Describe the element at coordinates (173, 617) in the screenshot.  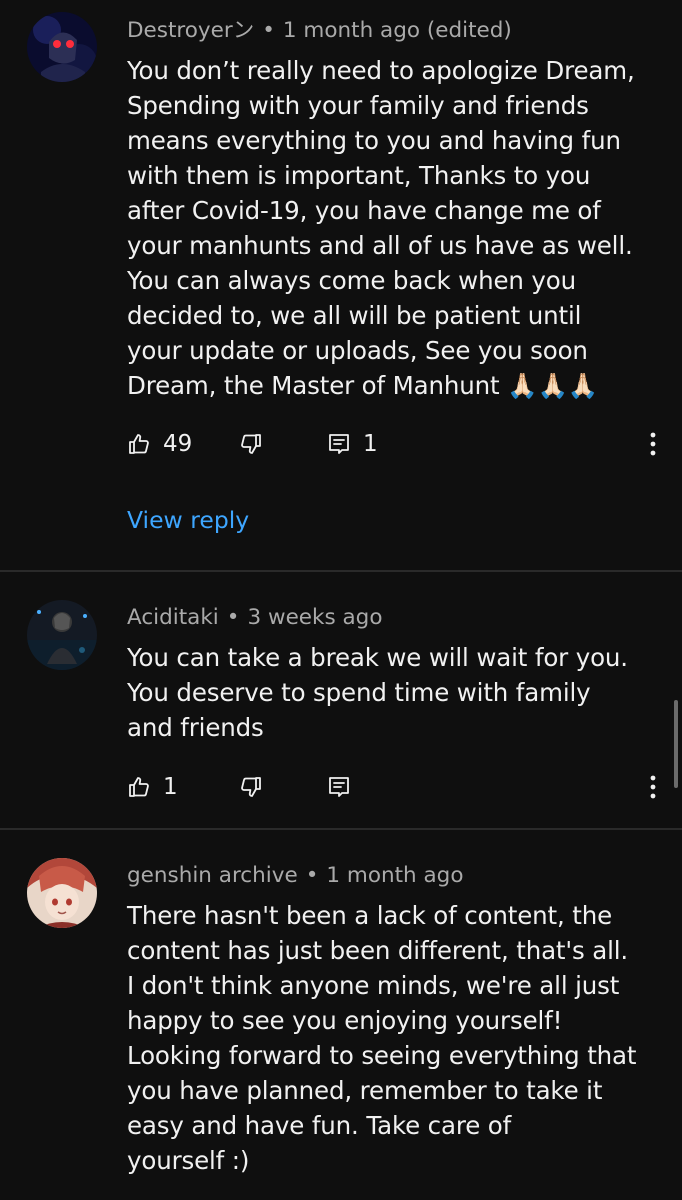
I see `comment-author: Aciditaki` at that location.